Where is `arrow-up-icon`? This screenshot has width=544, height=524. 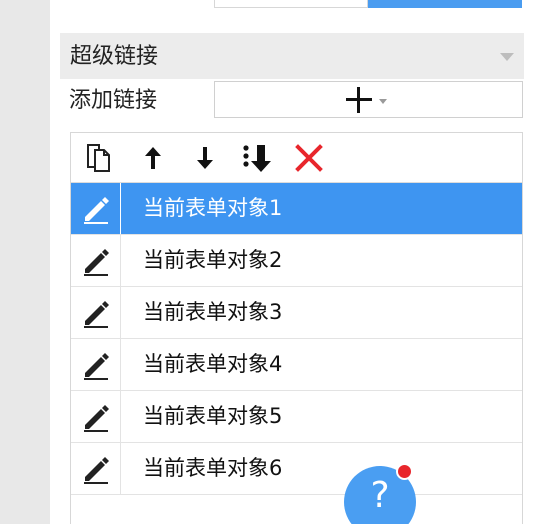 arrow-up-icon is located at coordinates (153, 158).